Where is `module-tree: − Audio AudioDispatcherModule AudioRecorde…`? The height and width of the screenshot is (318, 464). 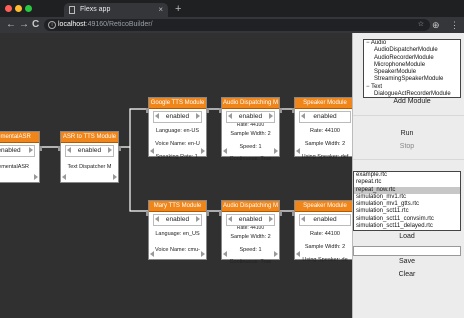
module-tree: − Audio AudioDispatcherModule AudioRecorde… is located at coordinates (412, 68).